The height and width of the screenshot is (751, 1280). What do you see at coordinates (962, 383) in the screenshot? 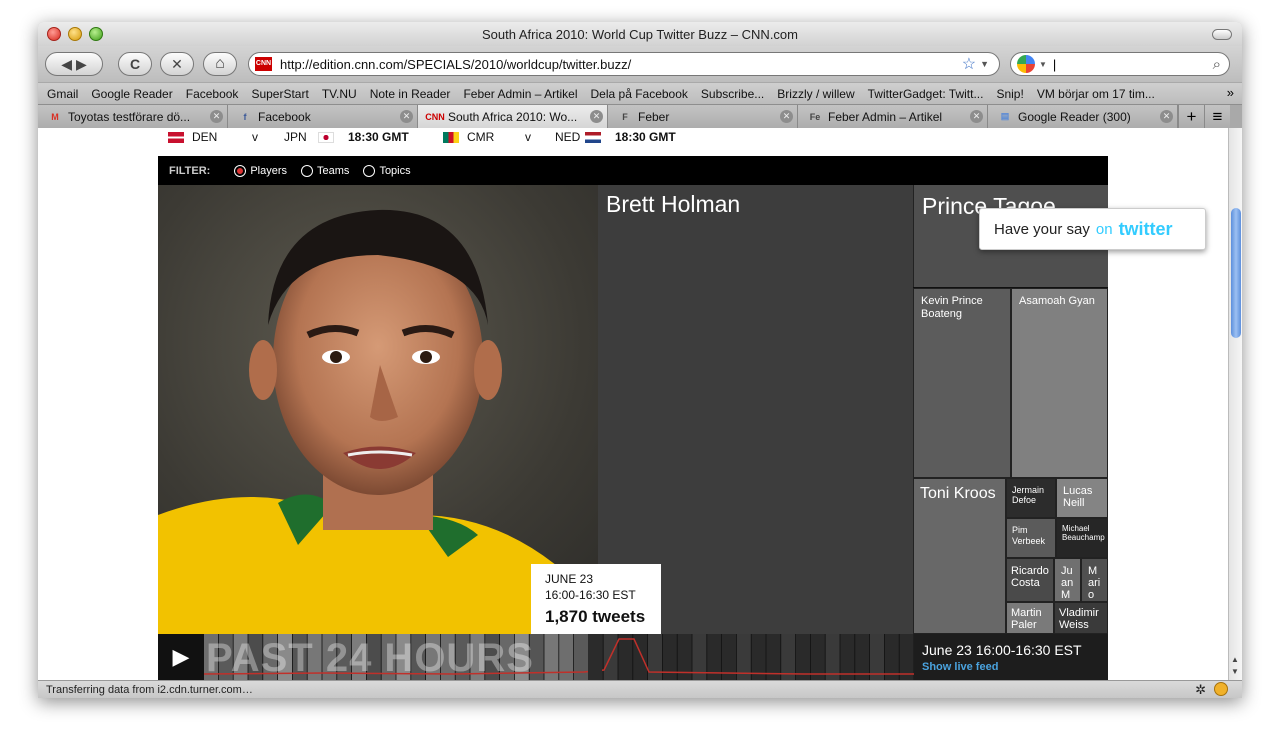
I see `treemap-cell-kevin-prince-boateng: Kevin Prince Boateng` at bounding box center [962, 383].